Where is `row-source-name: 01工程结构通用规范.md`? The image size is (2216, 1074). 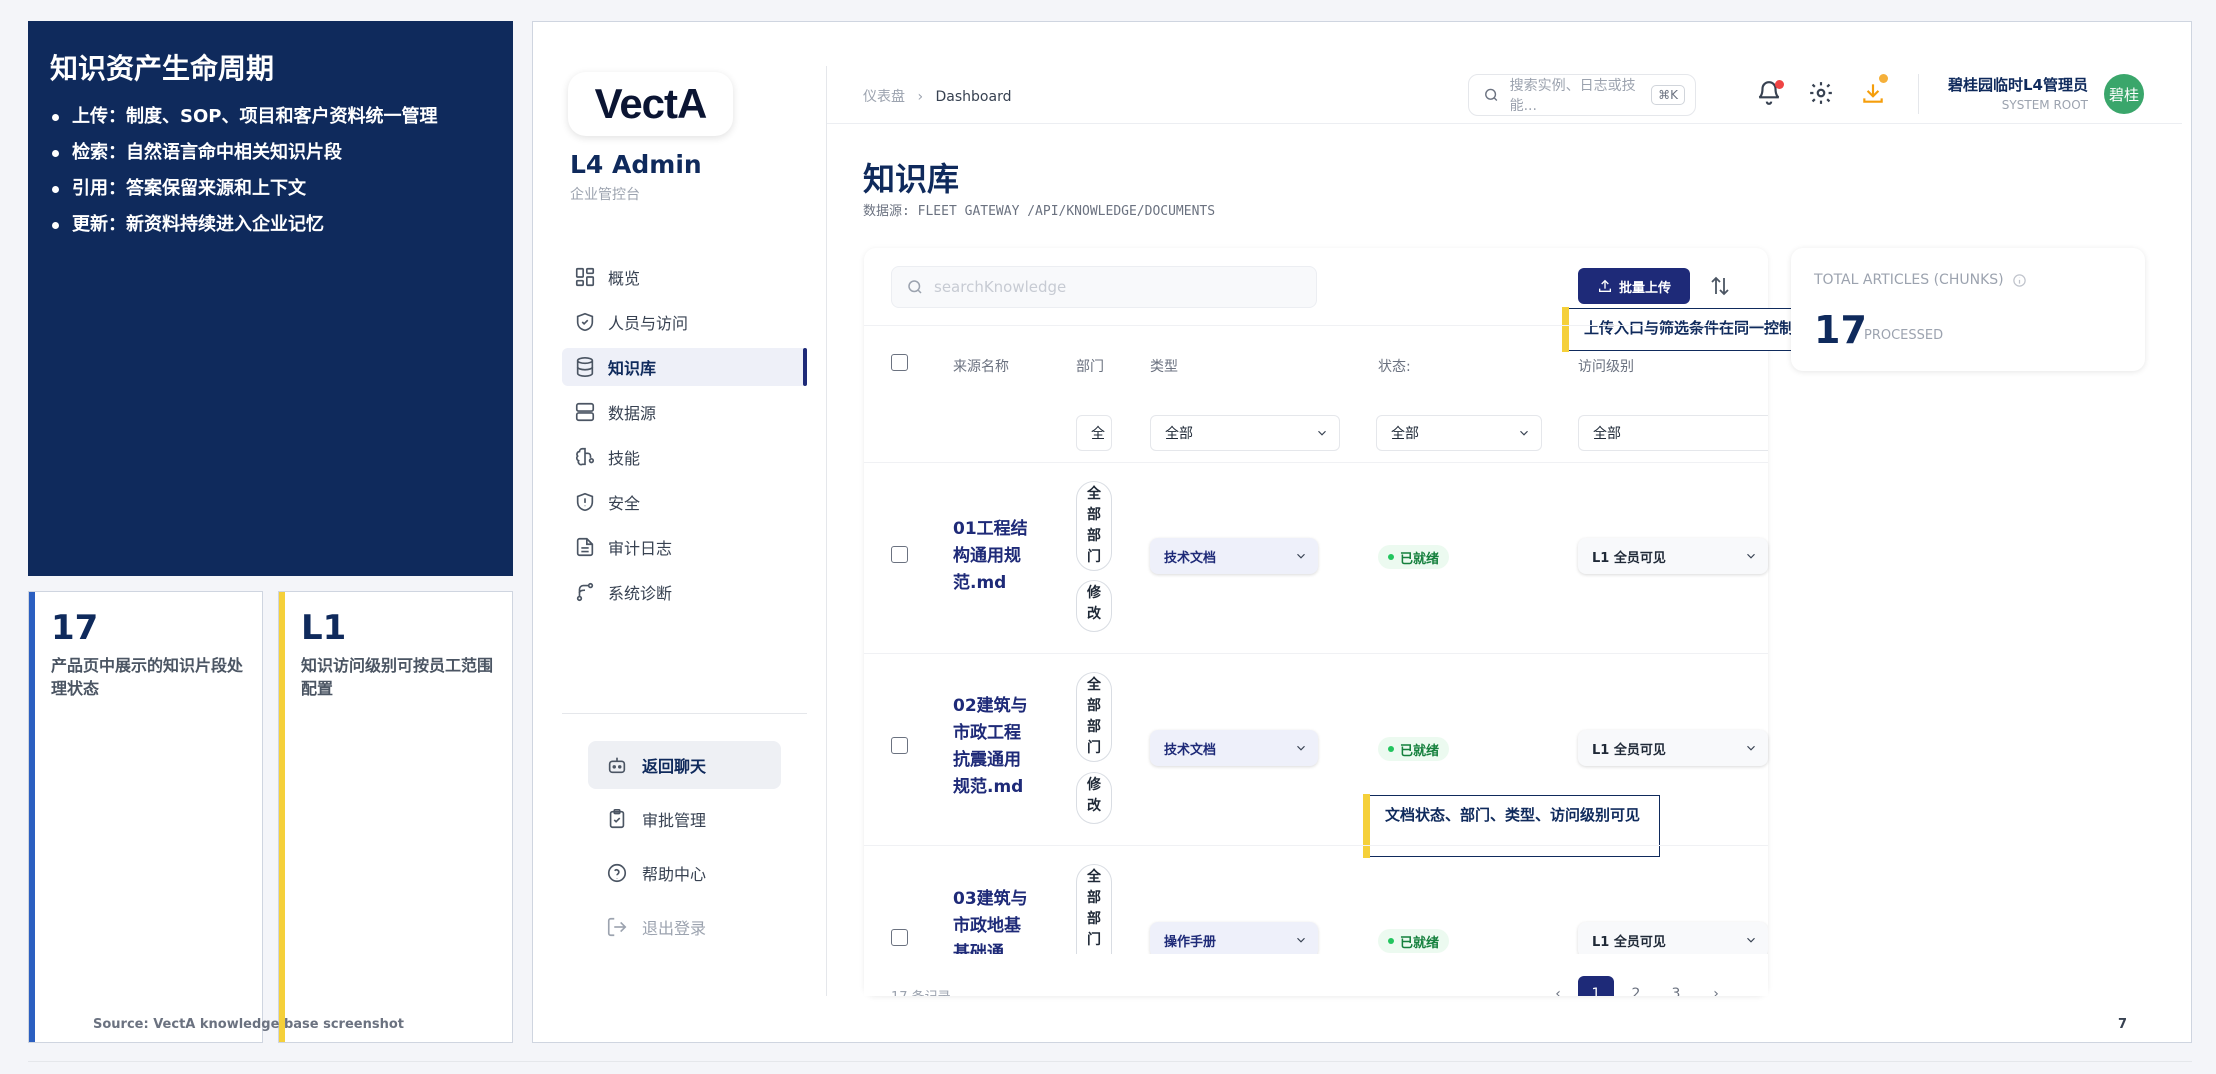
row-source-name: 01工程结构通用规范.md is located at coordinates (993, 556).